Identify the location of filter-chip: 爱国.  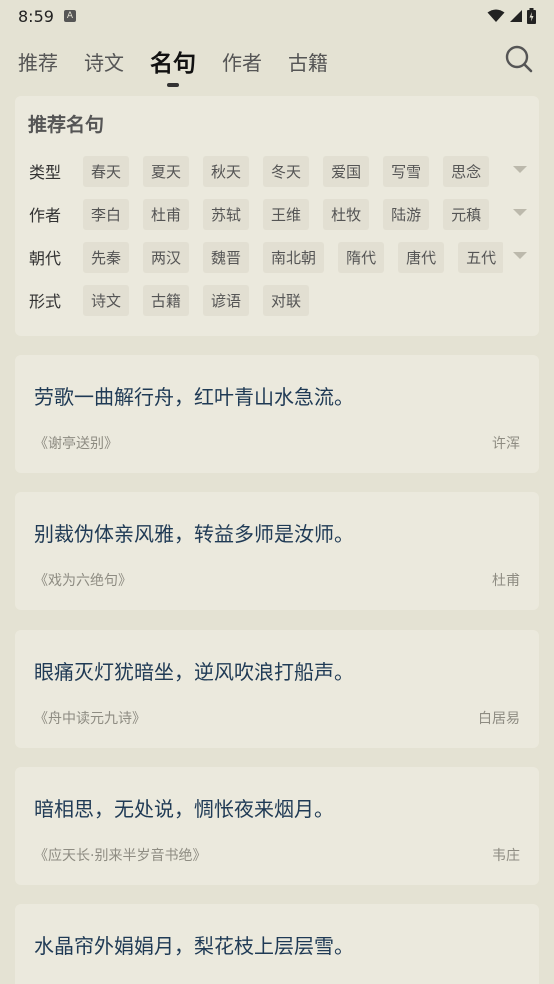
(346, 171).